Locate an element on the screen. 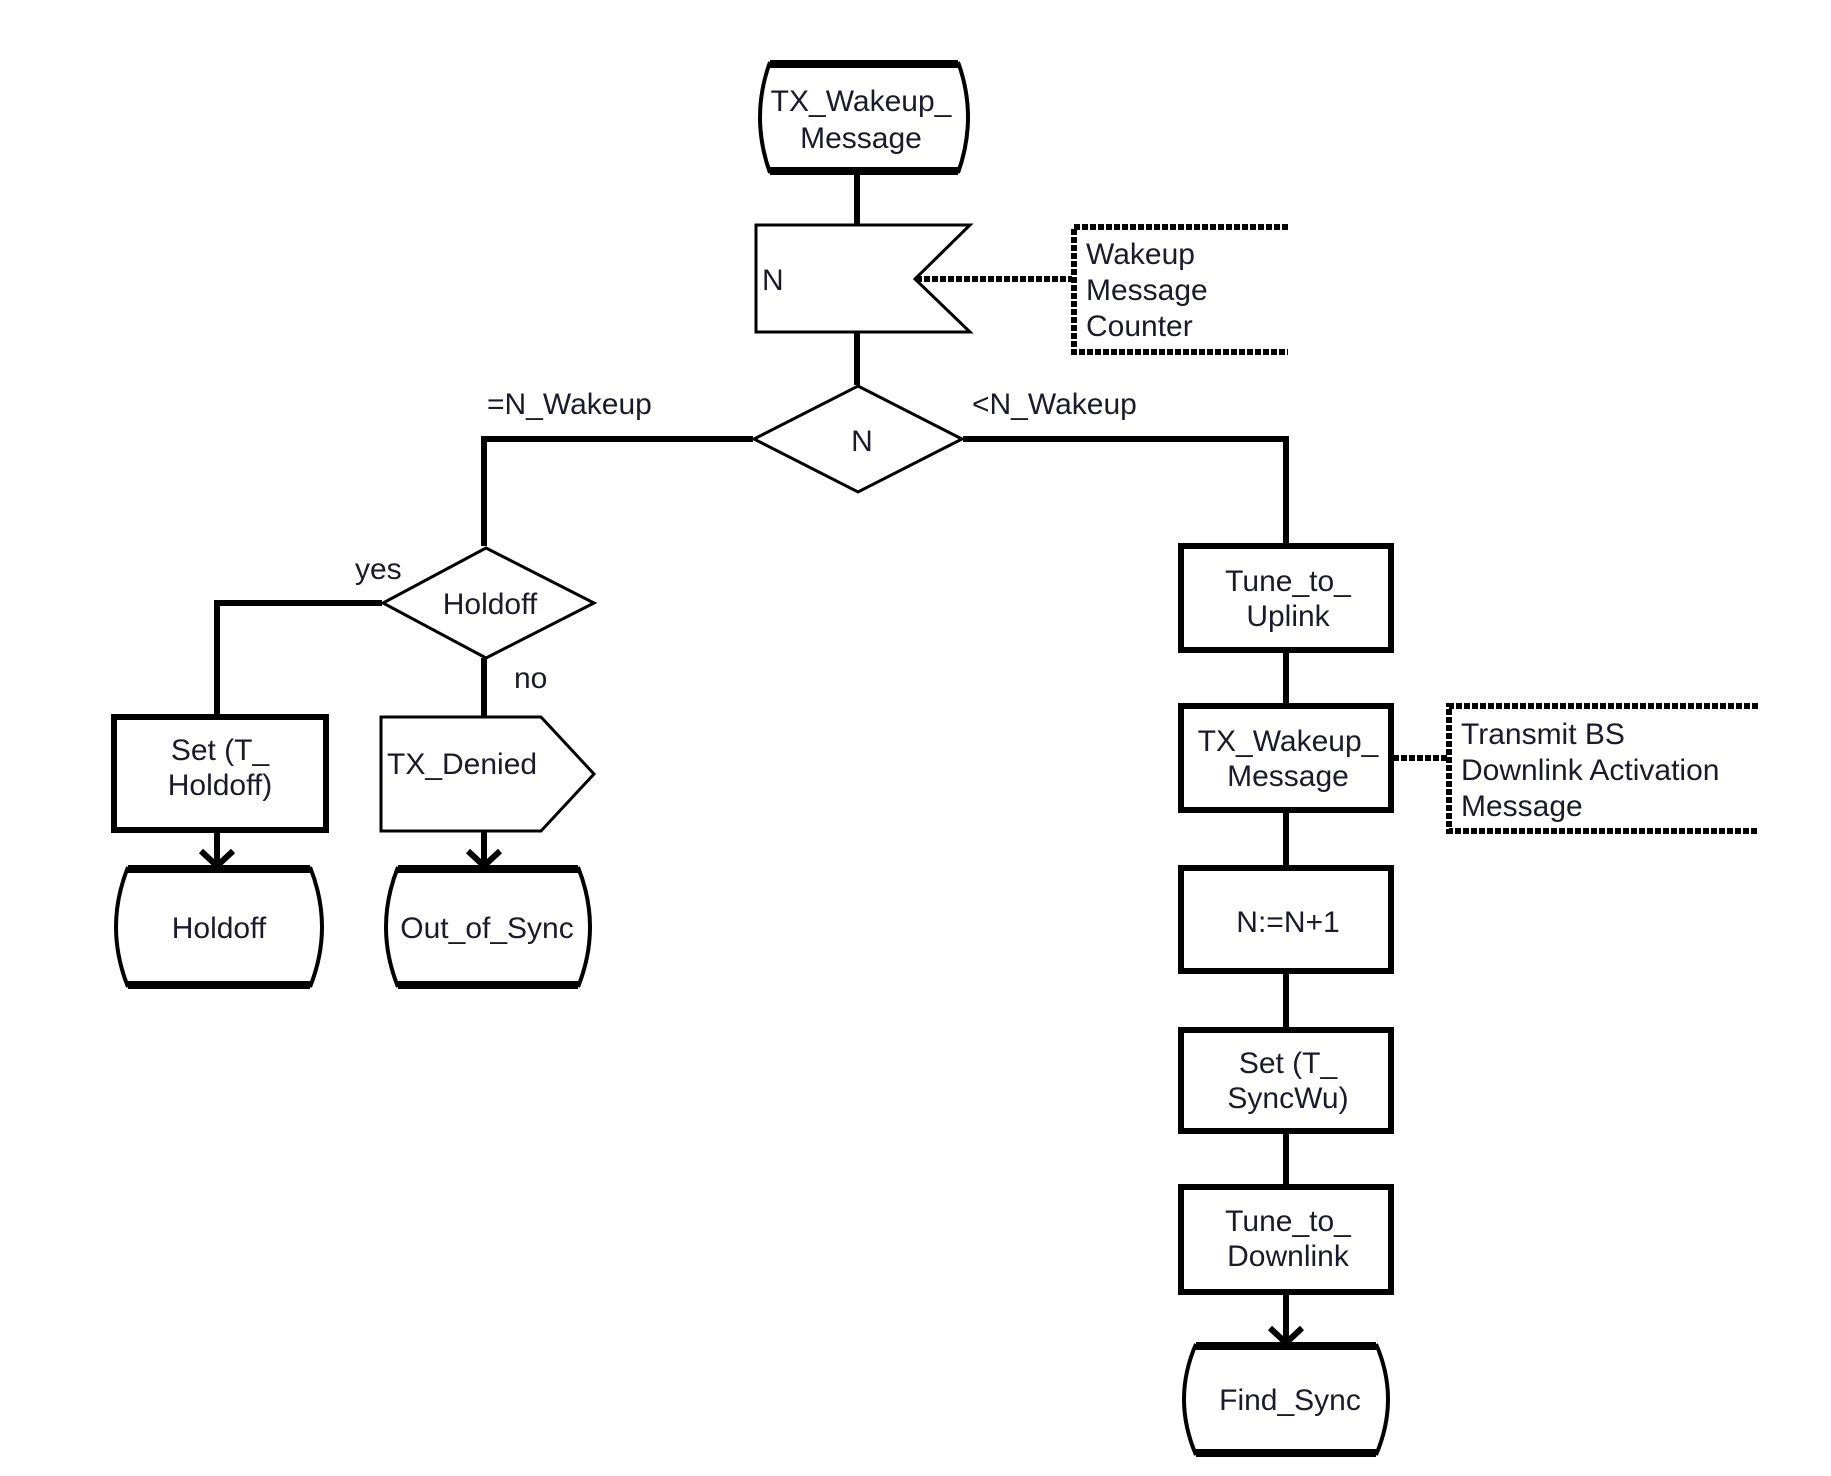  task-tune-to-downlink: Tune_to_ Downlink is located at coordinates (1286, 1239).